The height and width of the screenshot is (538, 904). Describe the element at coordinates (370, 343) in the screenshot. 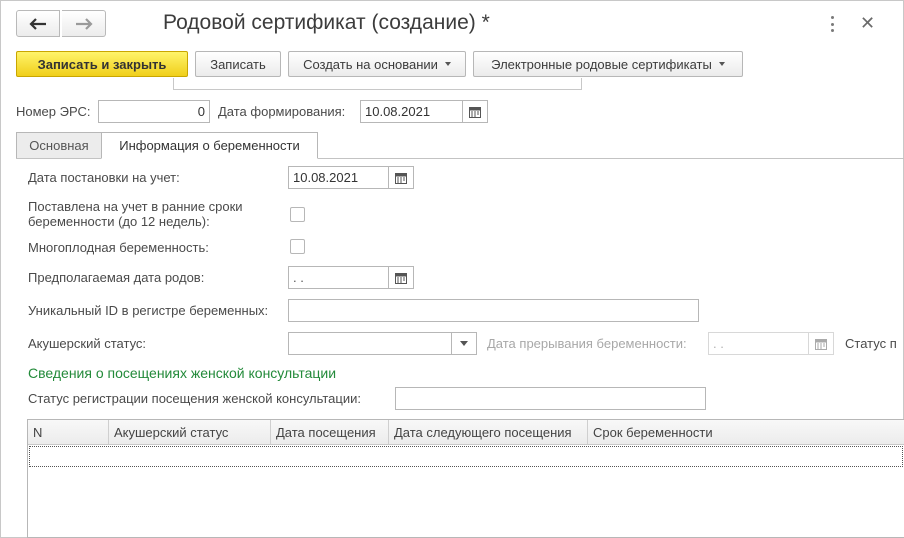

I see `obstetric-status-select` at that location.